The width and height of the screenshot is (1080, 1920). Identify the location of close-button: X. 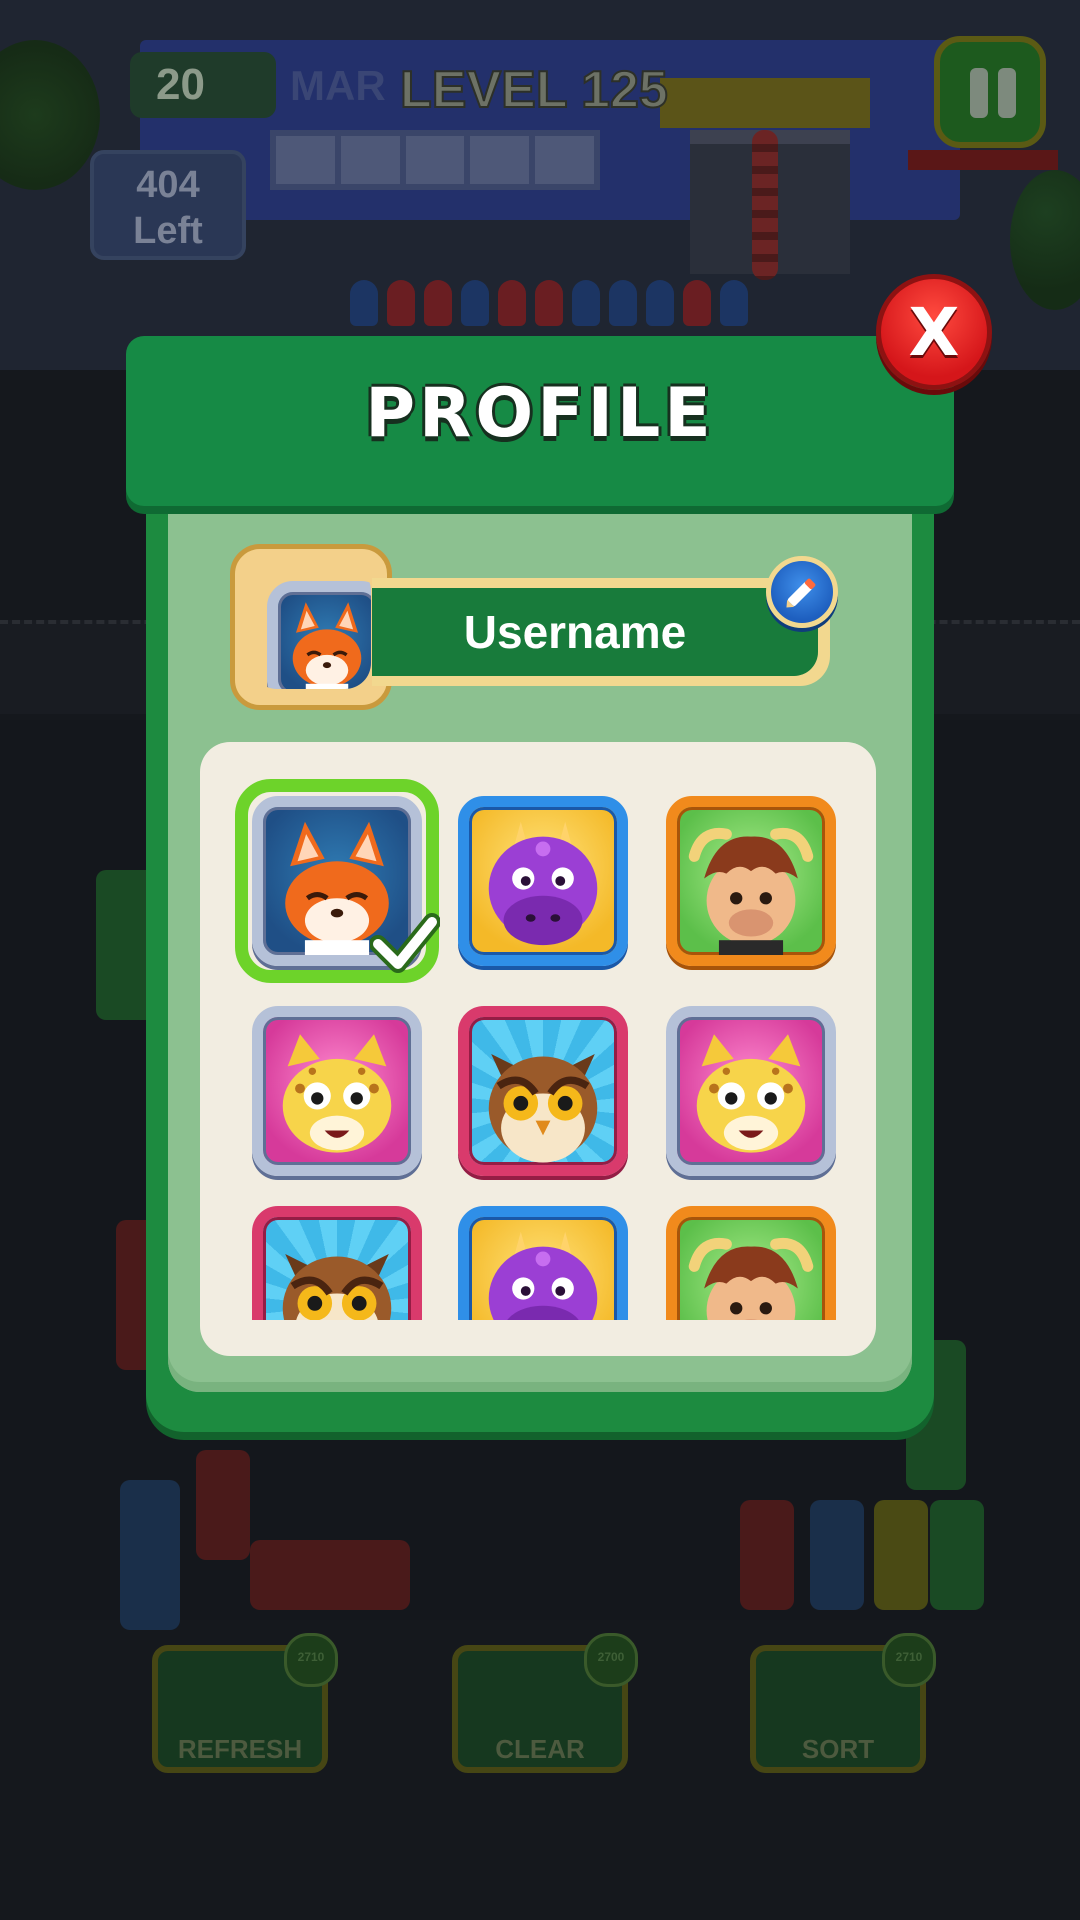
(934, 332).